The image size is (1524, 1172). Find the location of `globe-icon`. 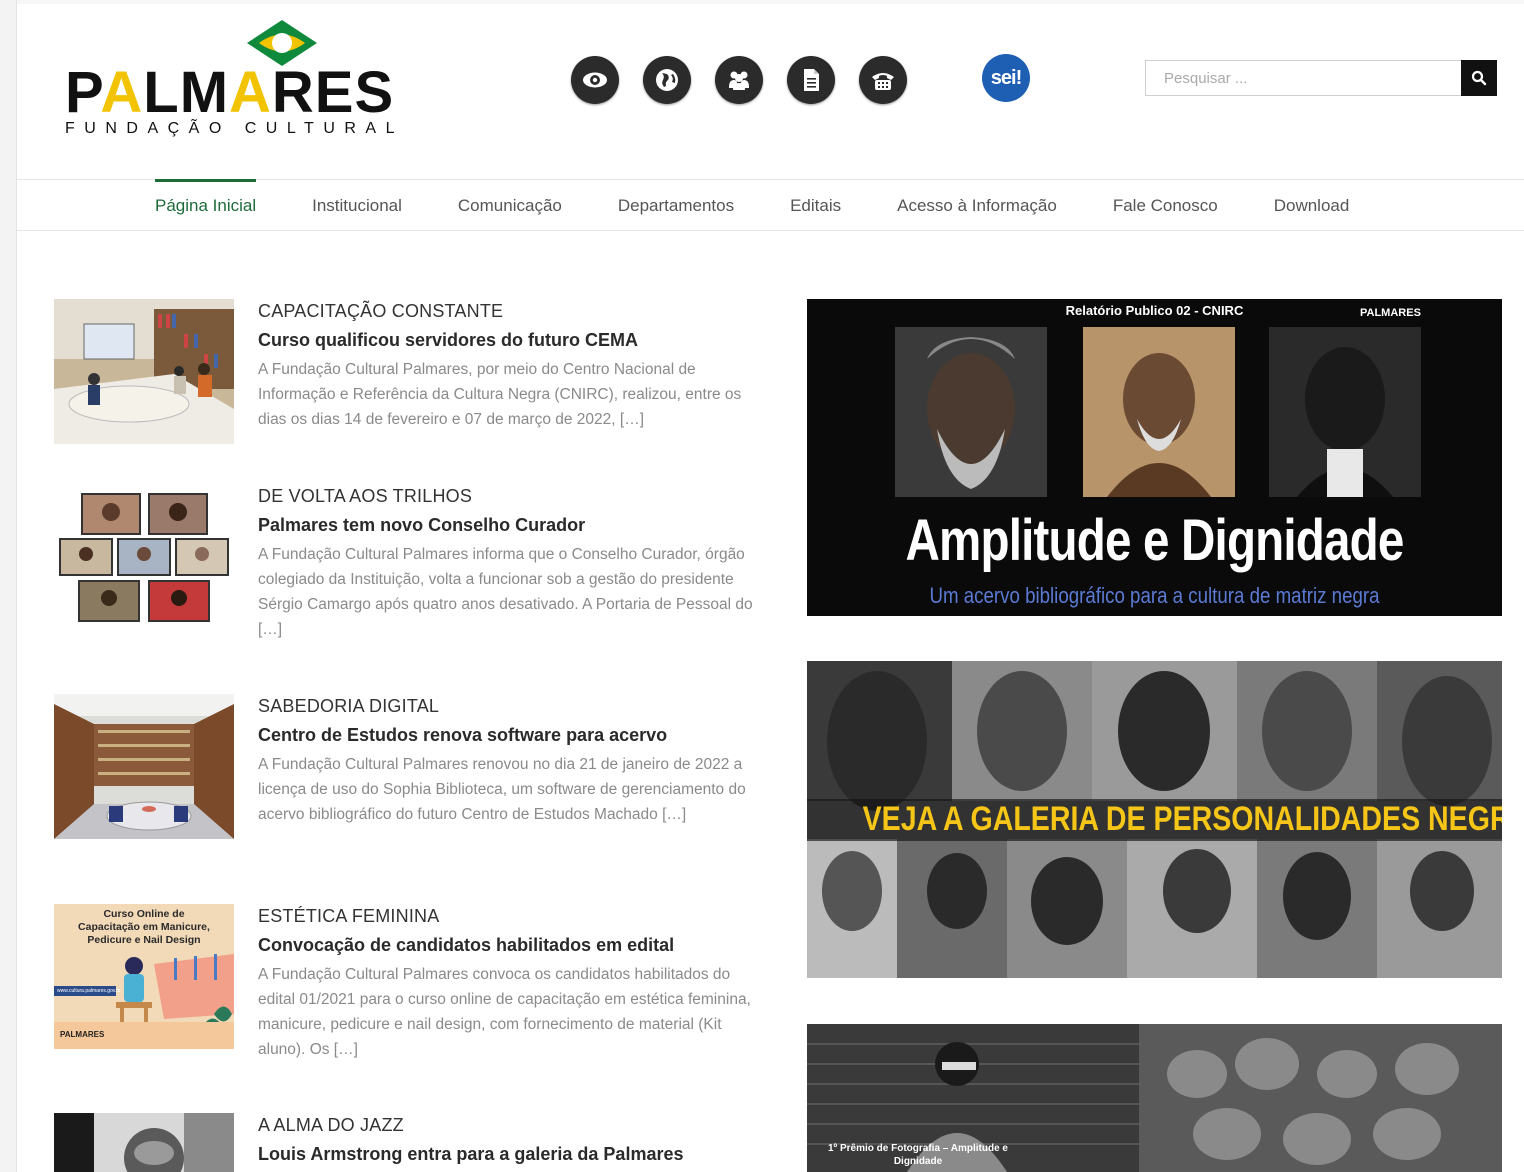

globe-icon is located at coordinates (667, 80).